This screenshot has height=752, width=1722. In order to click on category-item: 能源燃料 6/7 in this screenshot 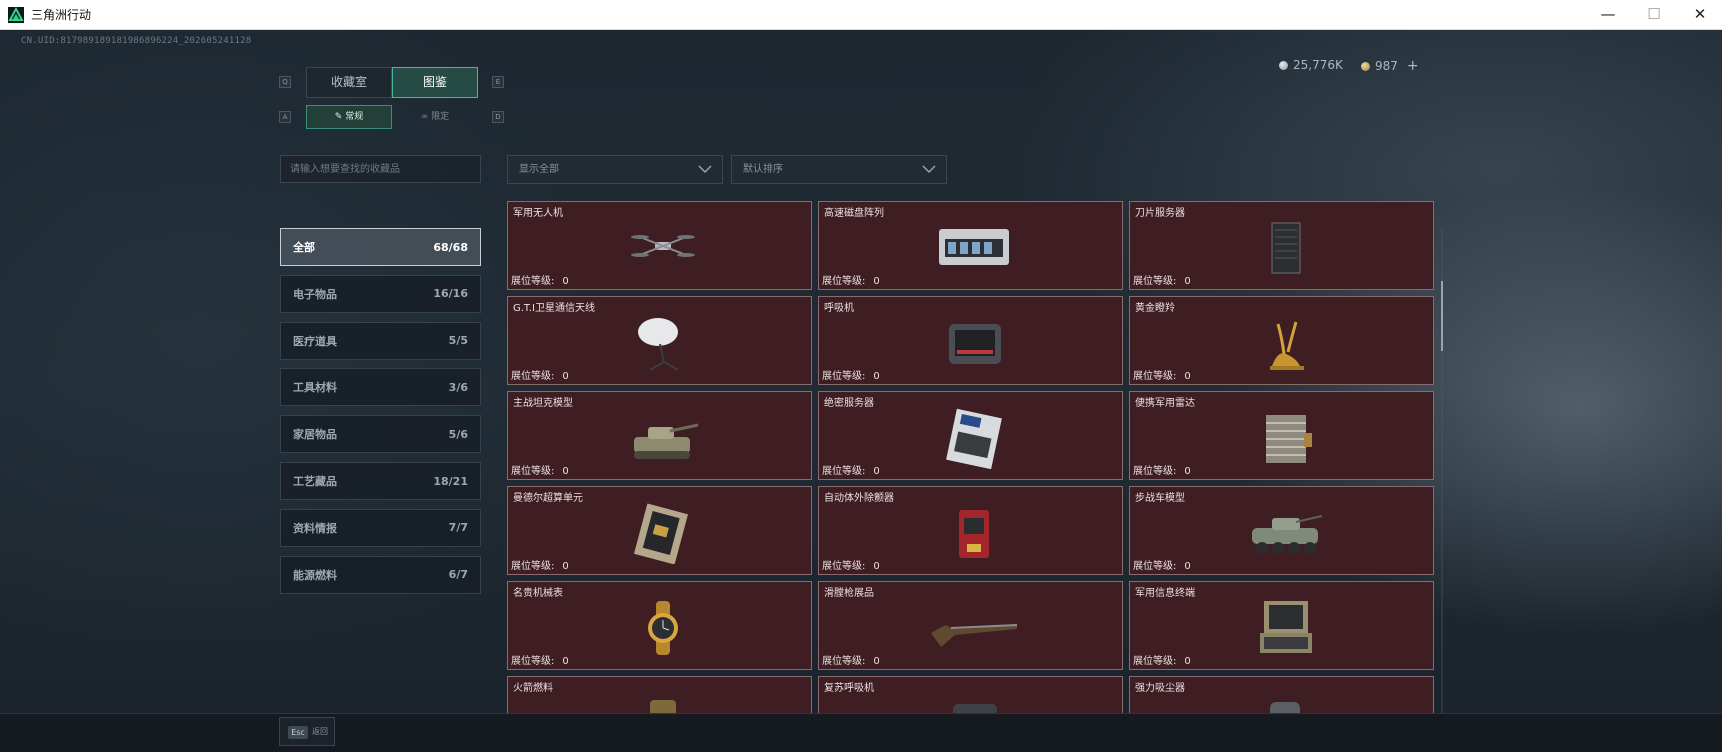, I will do `click(380, 574)`.